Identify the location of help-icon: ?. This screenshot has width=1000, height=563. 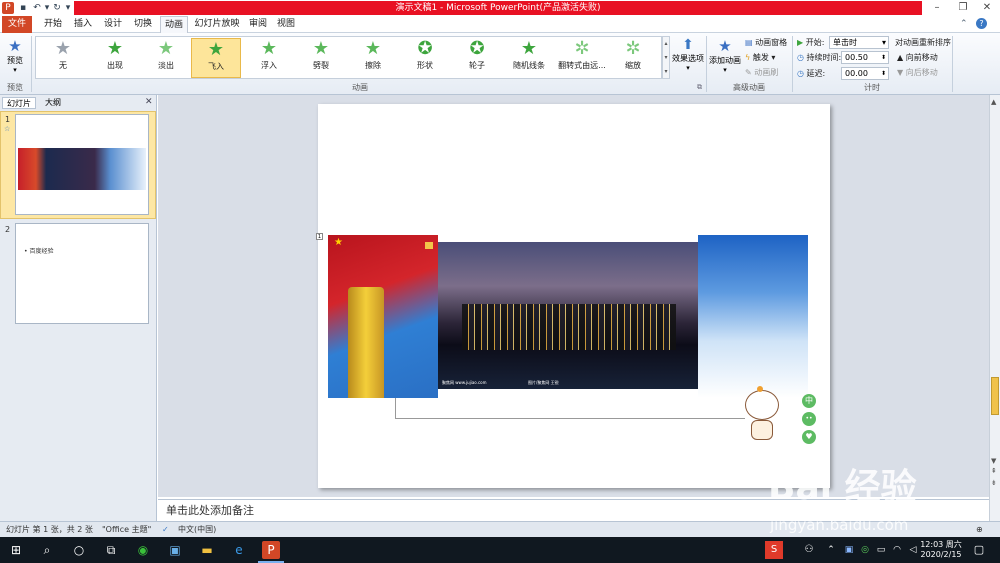
(981, 23).